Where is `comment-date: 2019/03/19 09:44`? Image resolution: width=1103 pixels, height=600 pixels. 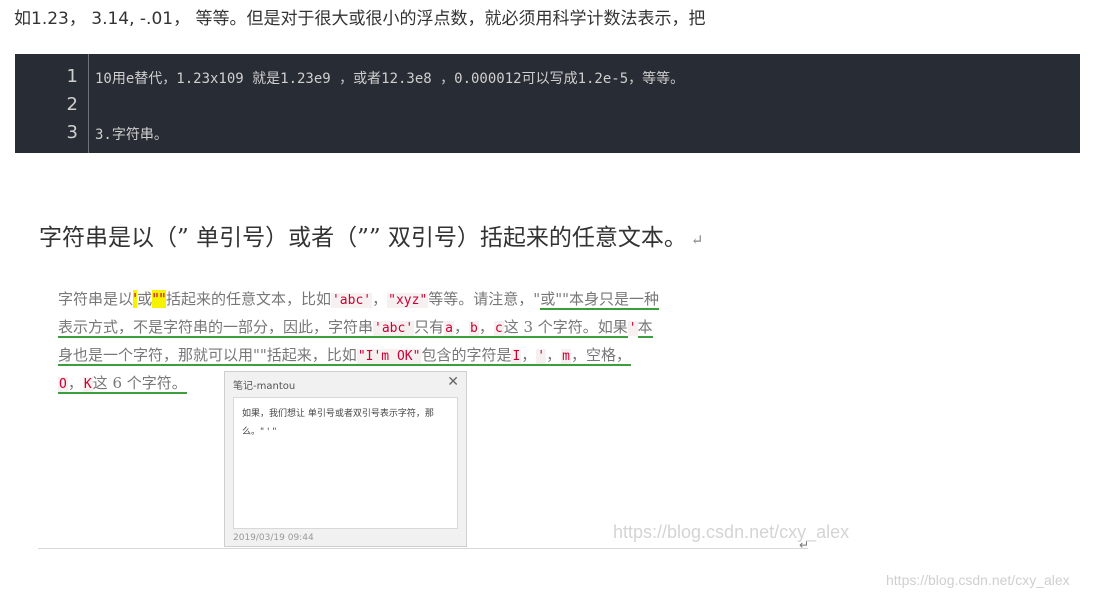 comment-date: 2019/03/19 09:44 is located at coordinates (273, 538).